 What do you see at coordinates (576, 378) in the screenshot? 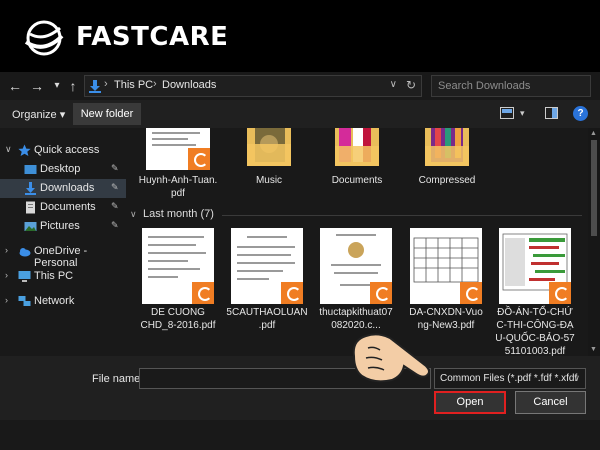
I see `filter-dropdown-icon: ∨` at bounding box center [576, 378].